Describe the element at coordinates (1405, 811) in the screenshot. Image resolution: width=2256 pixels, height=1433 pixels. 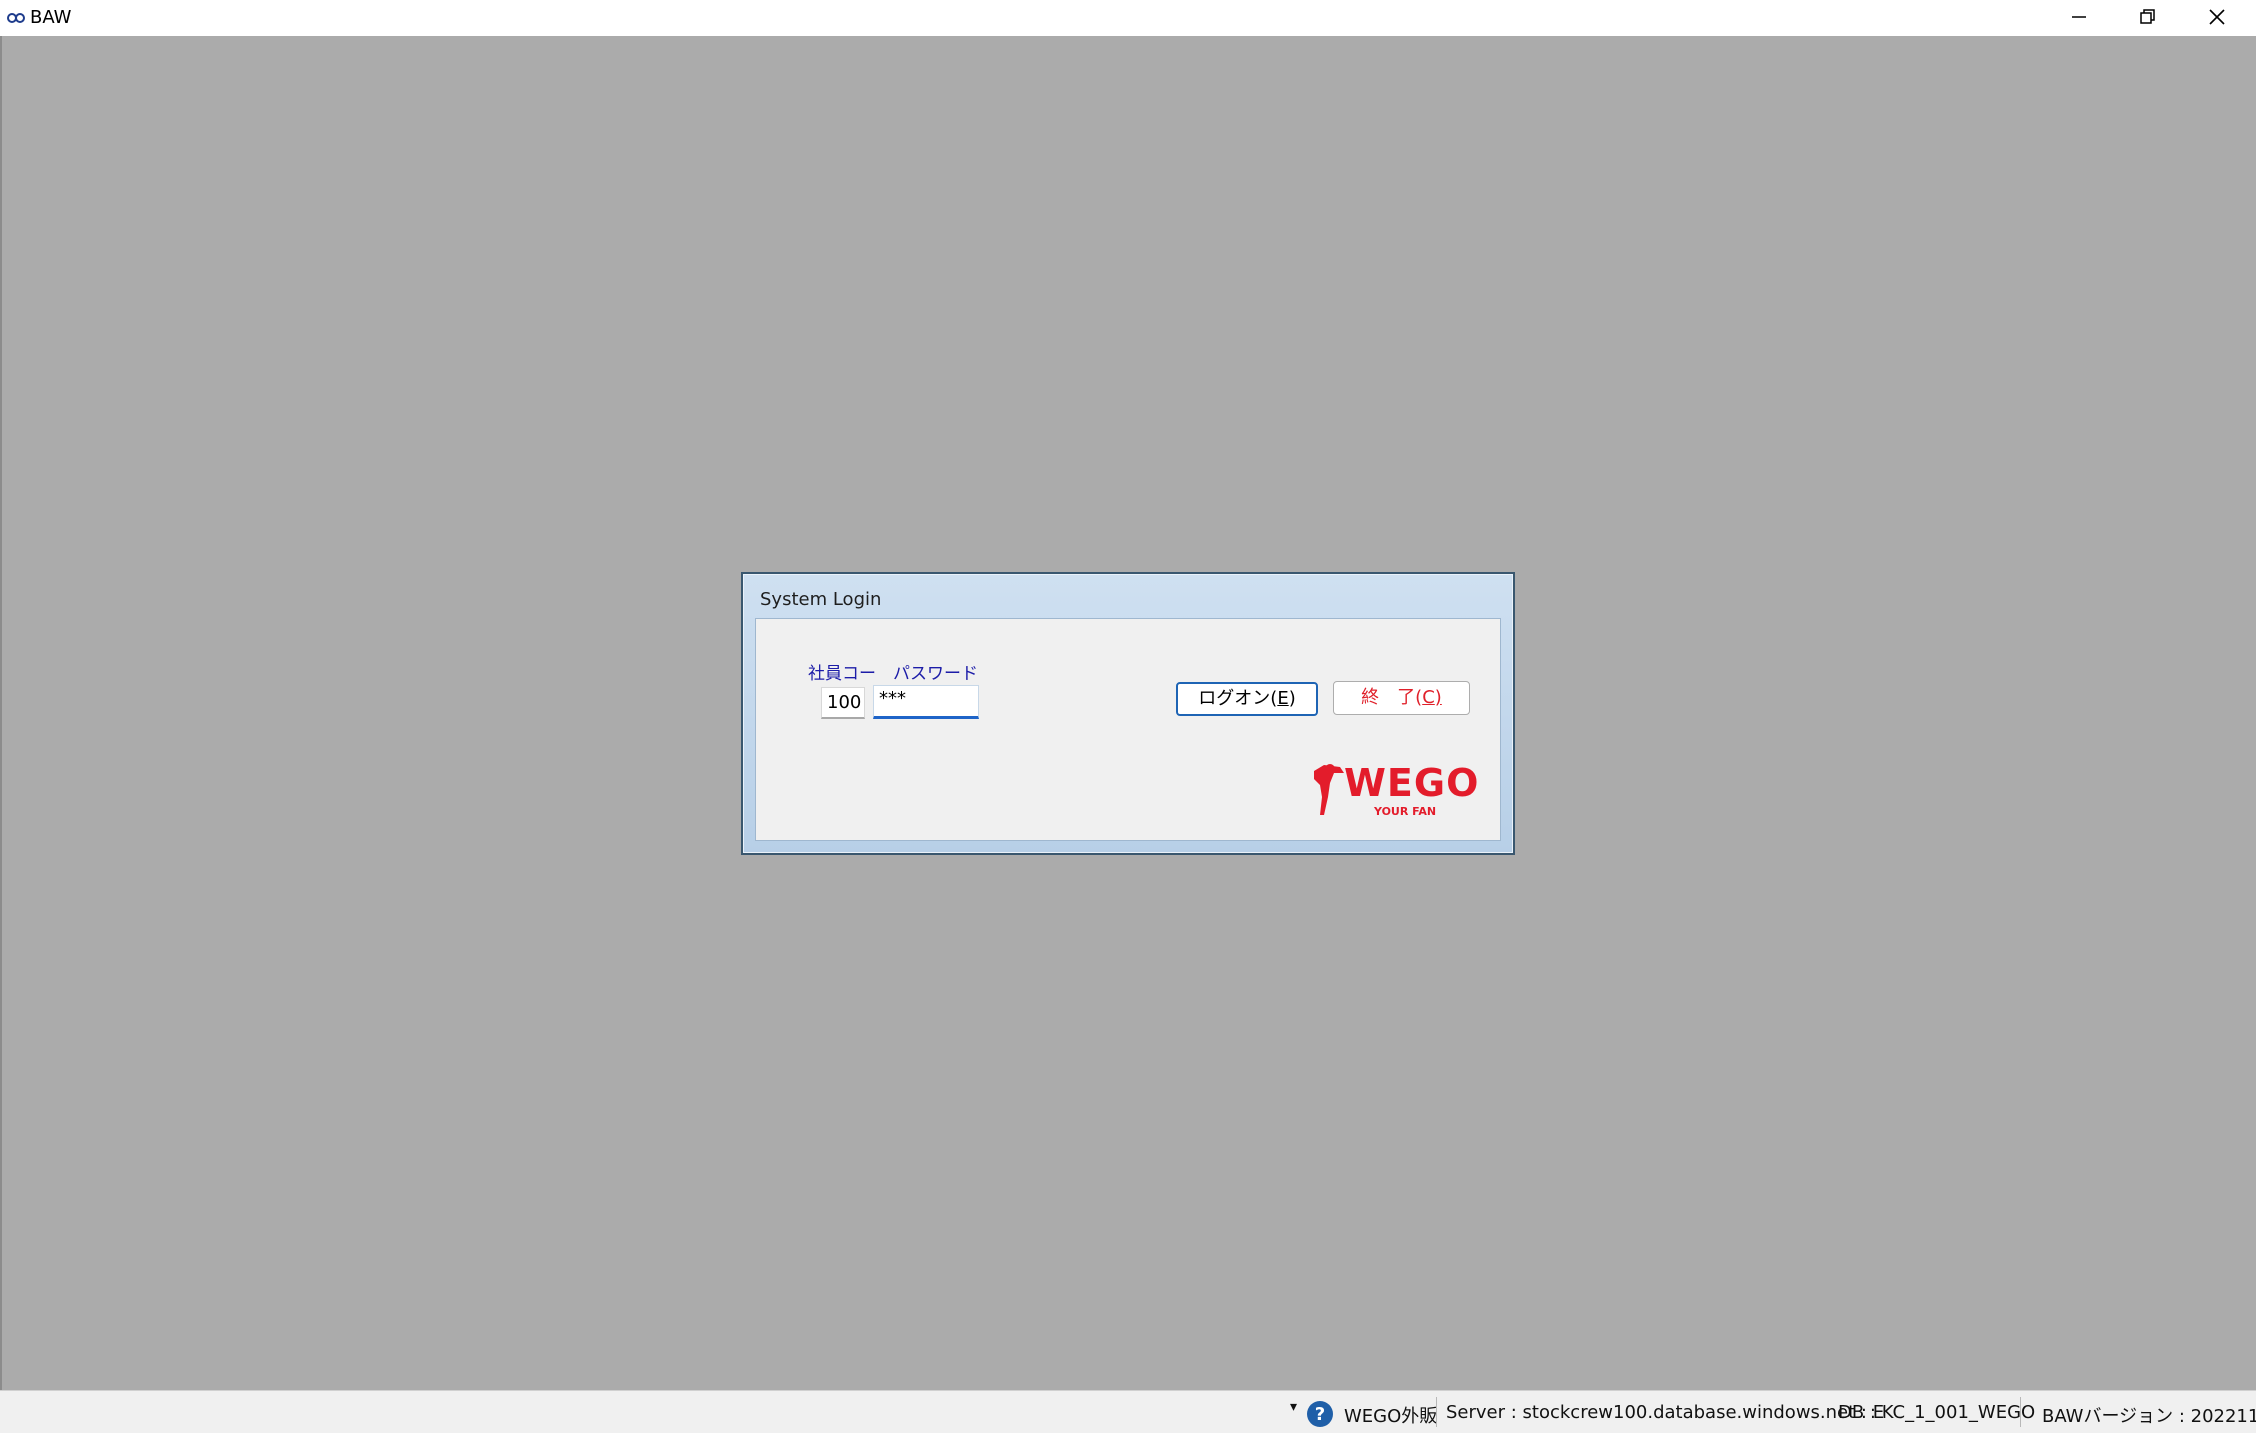
I see `logo-subtext: YOUR FAN` at that location.